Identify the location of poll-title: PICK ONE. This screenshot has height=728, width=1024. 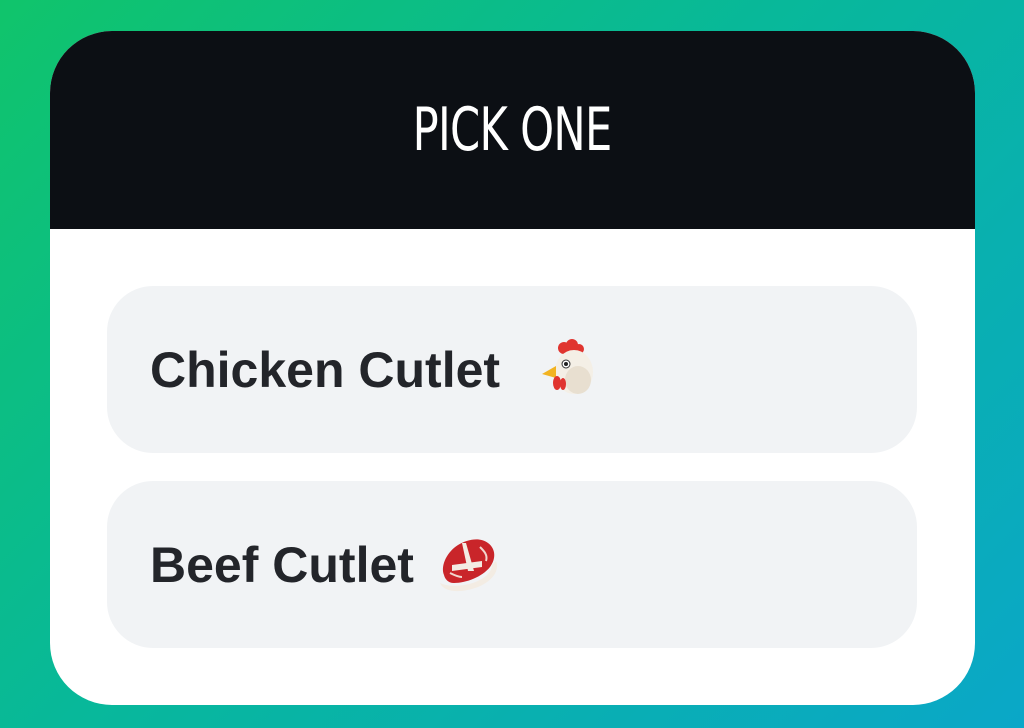
(513, 130).